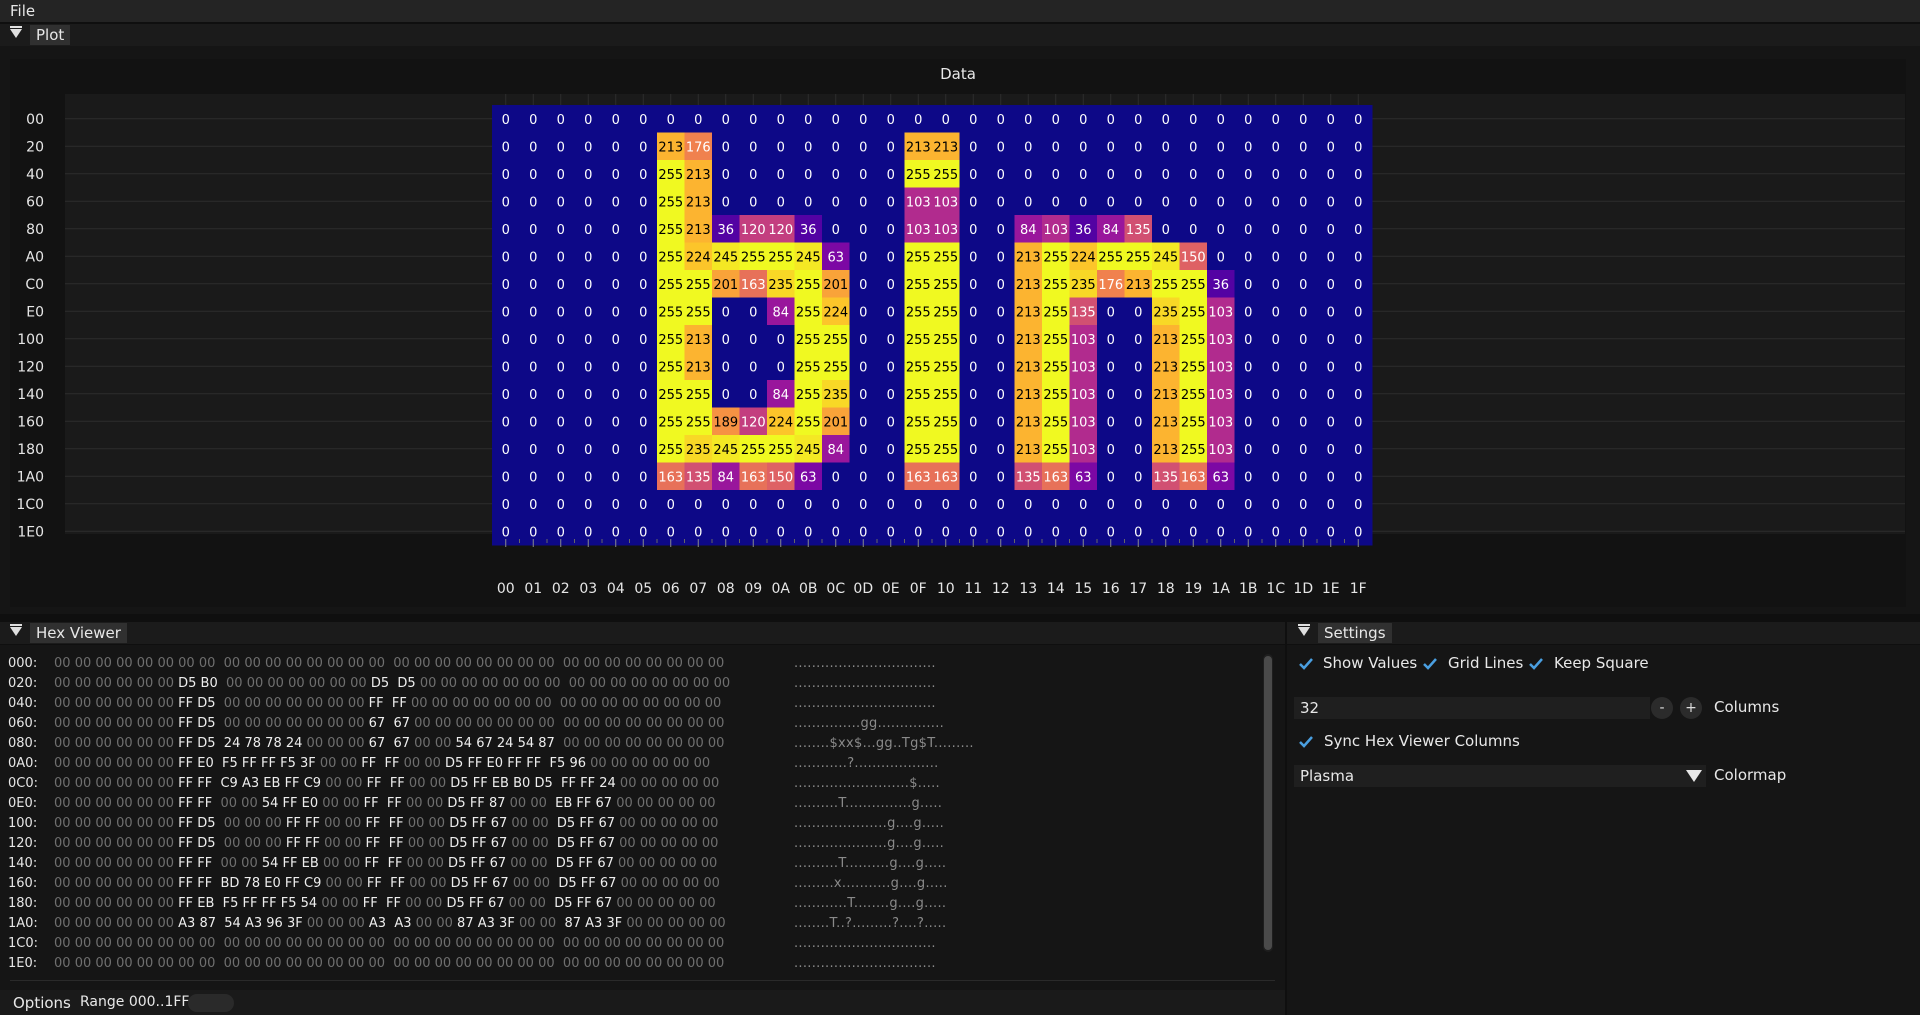 This screenshot has width=1920, height=1015. Describe the element at coordinates (1694, 776) in the screenshot. I see `chevron-down-icon` at that location.